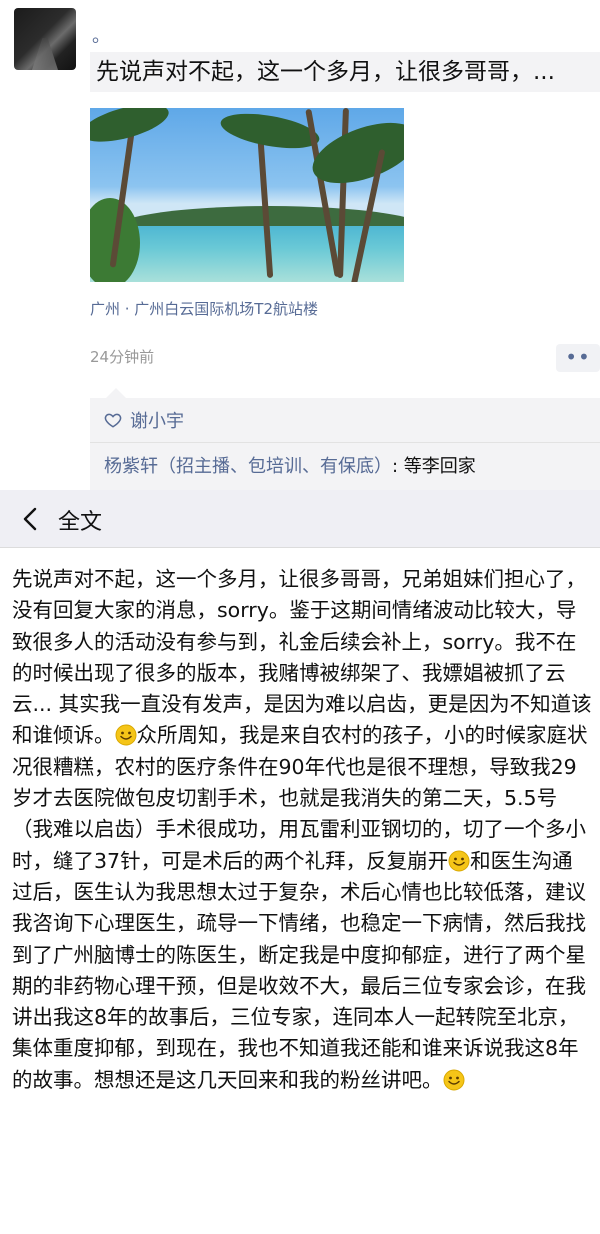 Image resolution: width=600 pixels, height=1234 pixels. I want to click on comment-author: 杨紫轩（招主播、包培训、有保底）, so click(248, 466).